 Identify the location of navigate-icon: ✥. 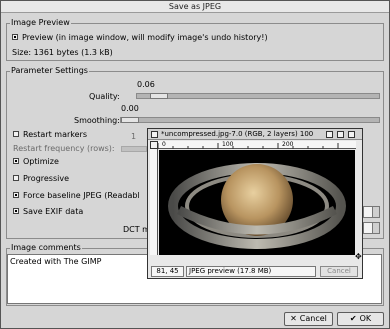
(359, 257).